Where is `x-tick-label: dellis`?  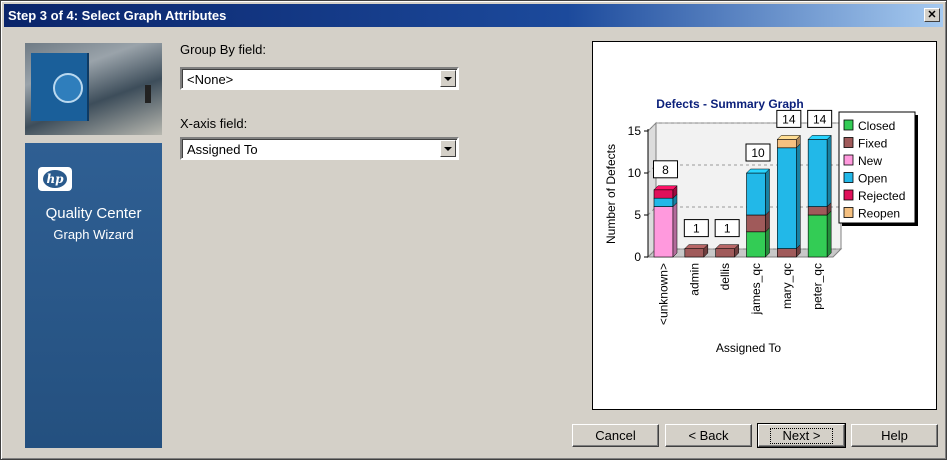 x-tick-label: dellis is located at coordinates (725, 276).